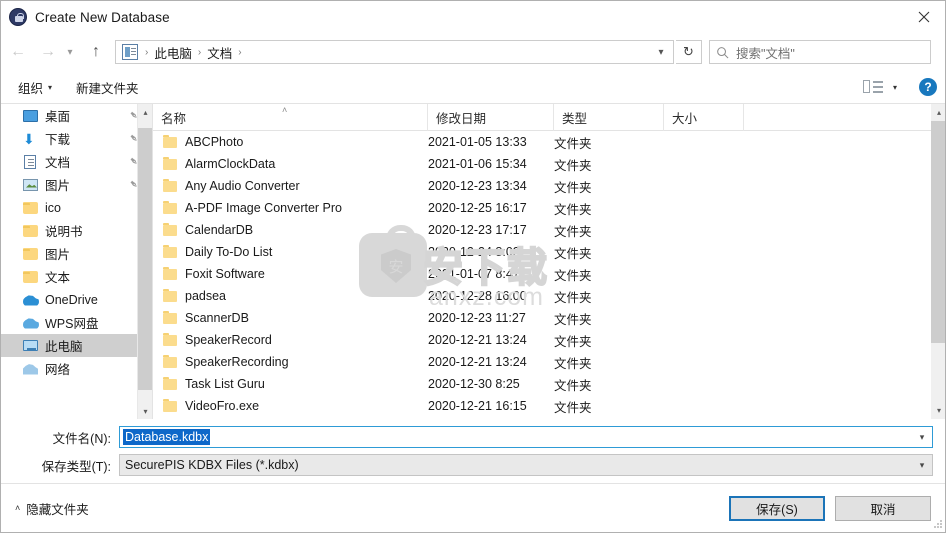 This screenshot has height=533, width=946. What do you see at coordinates (64, 347) in the screenshot?
I see `sidebar-item-label: 此电脑` at bounding box center [64, 347].